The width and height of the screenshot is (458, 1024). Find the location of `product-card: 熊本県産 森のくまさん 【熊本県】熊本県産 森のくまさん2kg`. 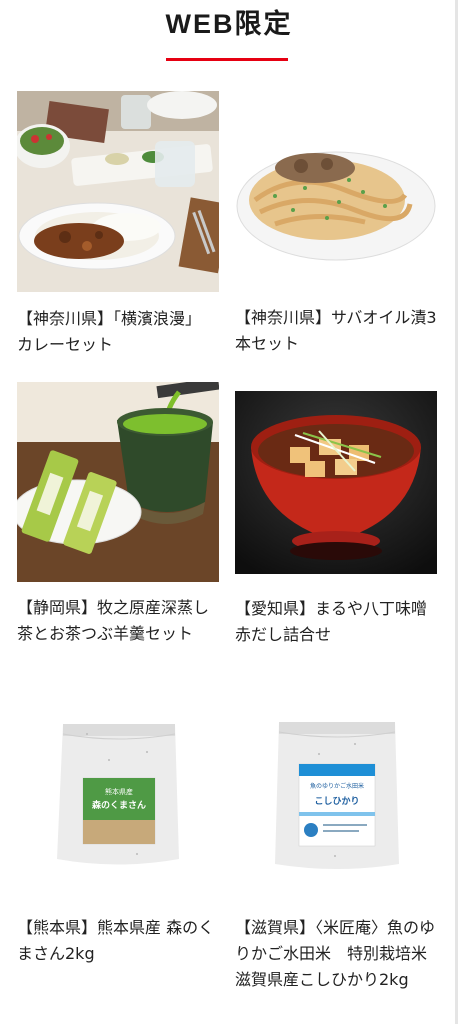

product-card: 熊本県産 森のくまさん 【熊本県】熊本県産 森のくまさん2kg is located at coordinates (118, 840).